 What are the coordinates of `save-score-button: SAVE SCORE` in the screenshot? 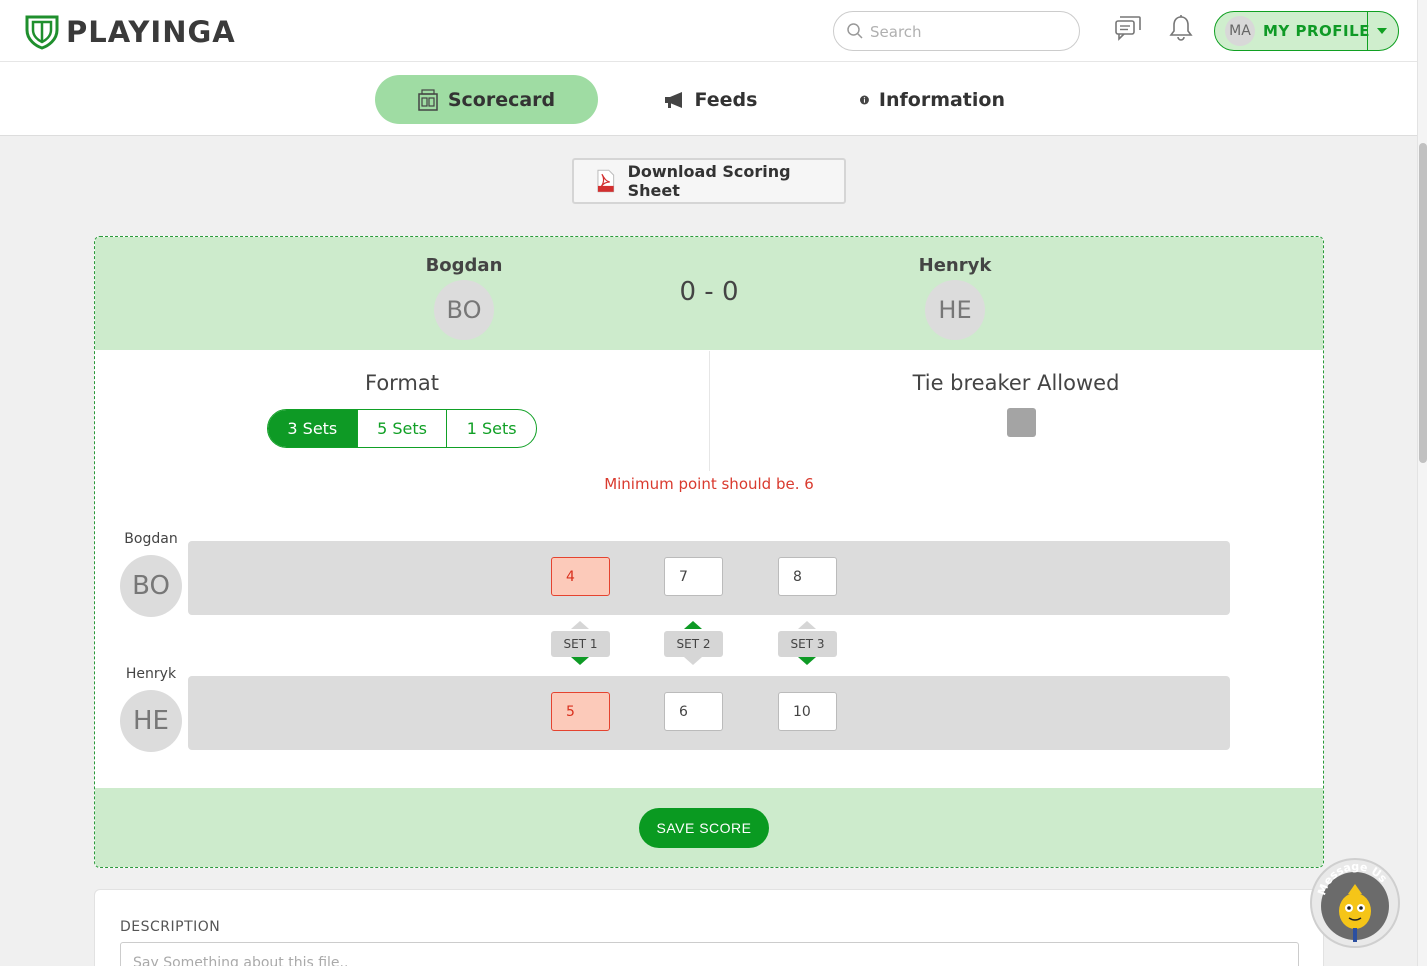 It's located at (704, 828).